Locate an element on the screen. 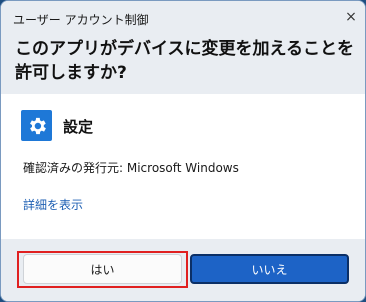  gear-icon is located at coordinates (36, 125).